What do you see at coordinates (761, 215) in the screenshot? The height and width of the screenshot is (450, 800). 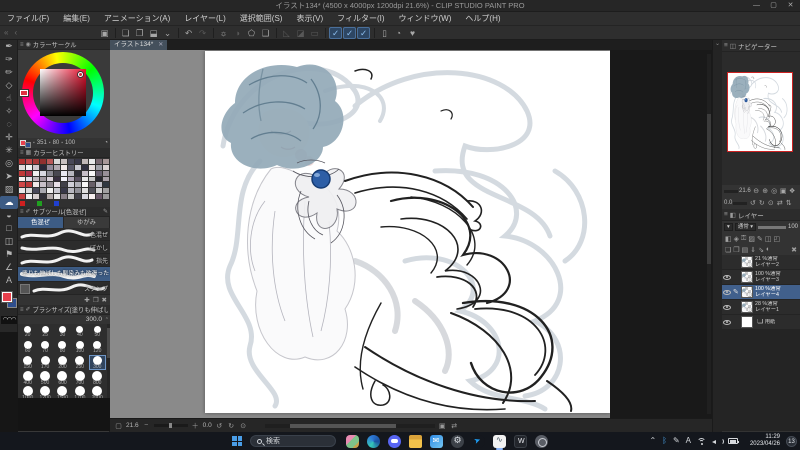 I see `layer-panel-header: ≡ ◧ レイヤー` at bounding box center [761, 215].